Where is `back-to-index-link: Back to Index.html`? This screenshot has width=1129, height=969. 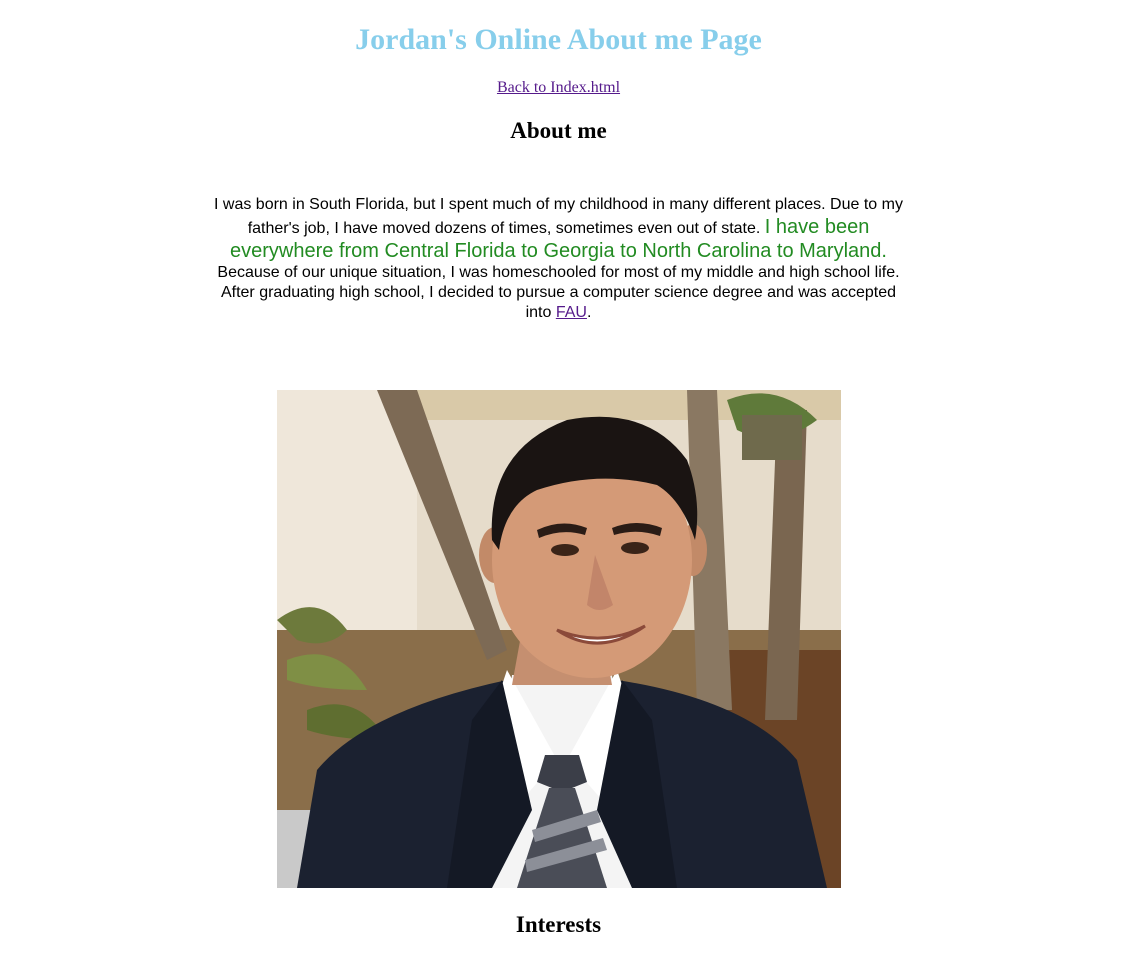
back-to-index-link: Back to Index.html is located at coordinates (558, 87).